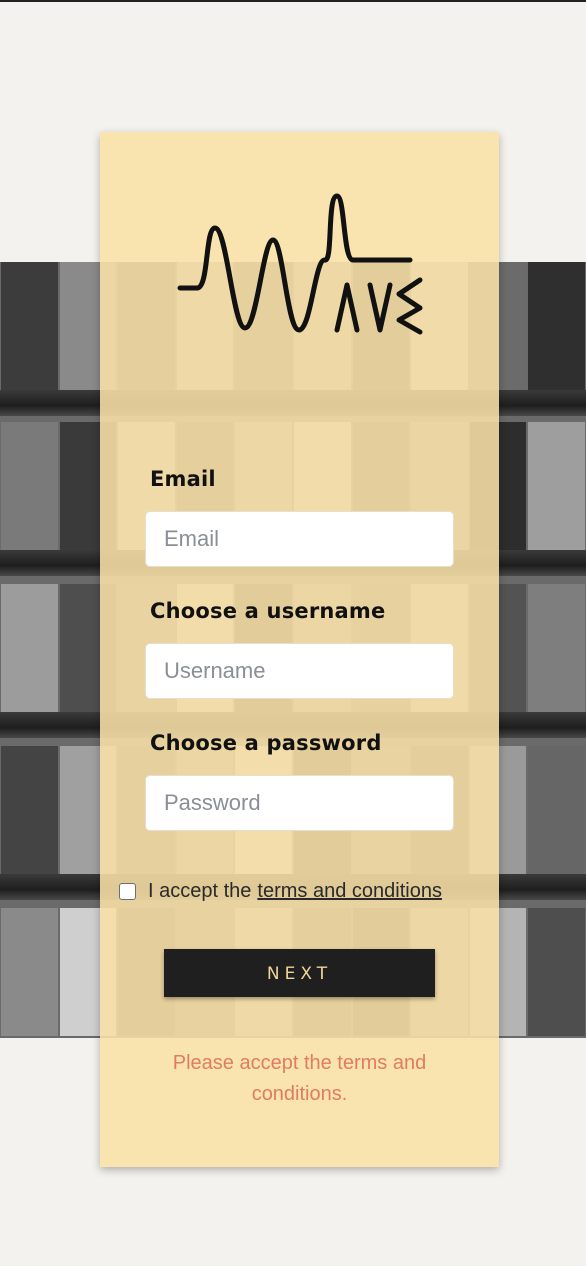  I want to click on username-input, so click(299, 671).